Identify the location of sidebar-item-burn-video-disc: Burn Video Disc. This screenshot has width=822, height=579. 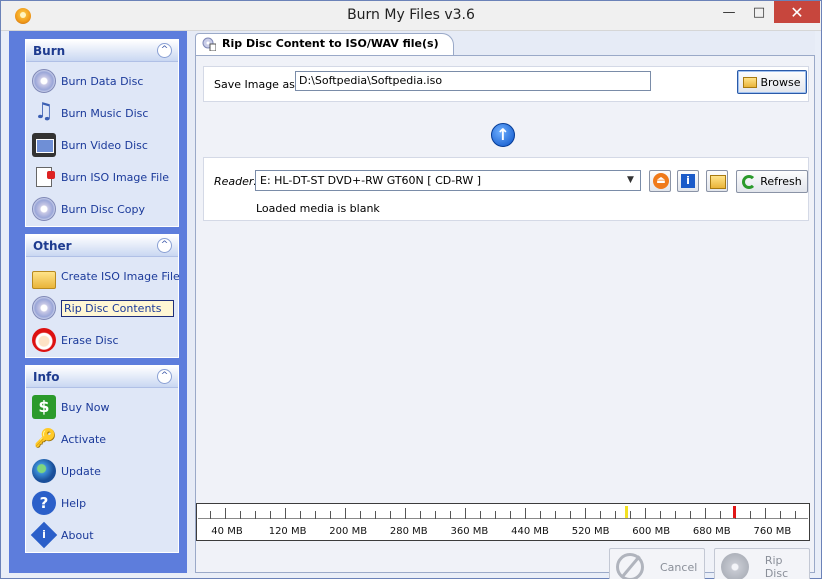
(103, 145).